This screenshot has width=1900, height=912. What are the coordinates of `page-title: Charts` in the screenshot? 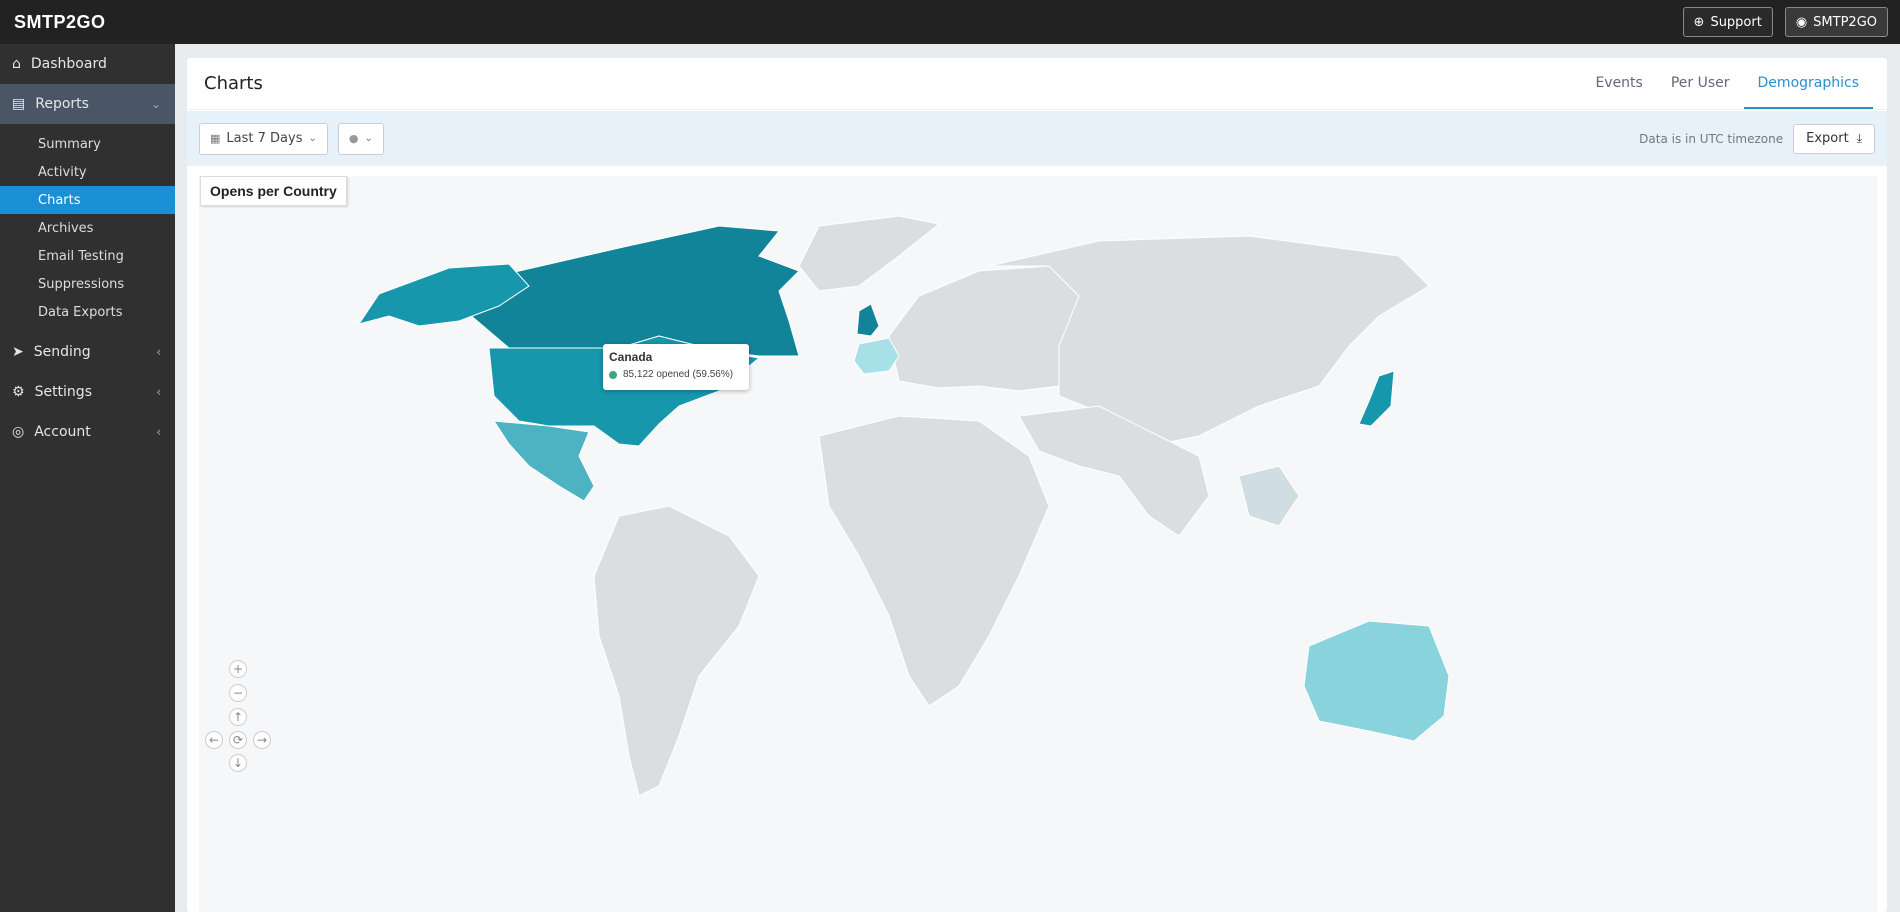 It's located at (233, 83).